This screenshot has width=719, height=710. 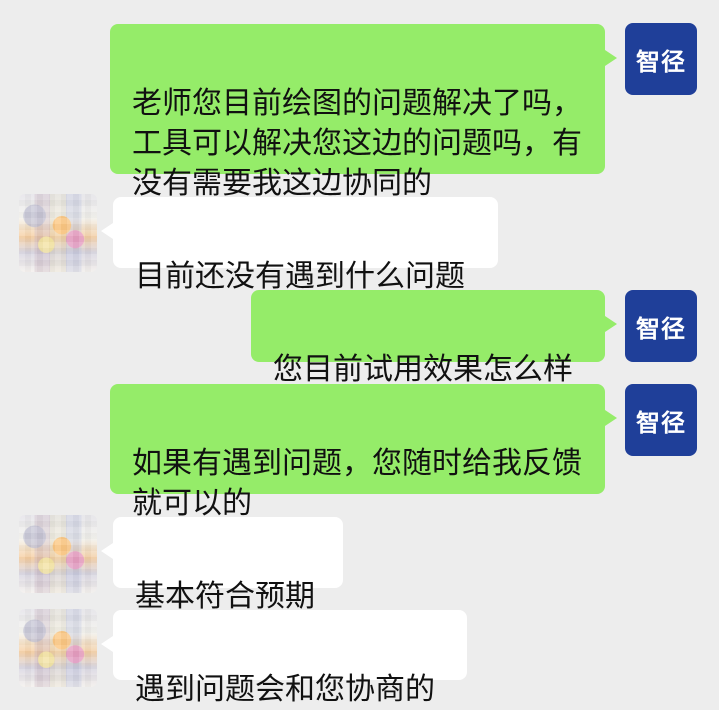 What do you see at coordinates (434, 338) in the screenshot?
I see `message-bubble-outgoing-2: 您目前试用效果怎么样` at bounding box center [434, 338].